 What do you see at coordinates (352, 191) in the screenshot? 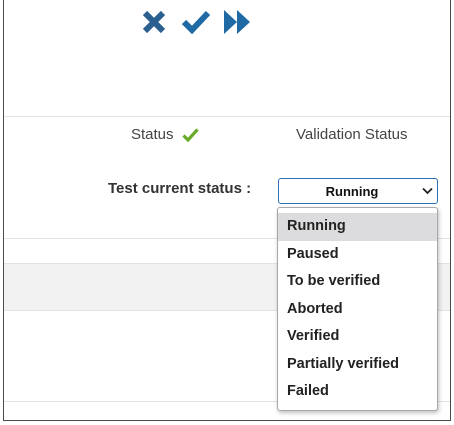
I see `select-value: Running` at bounding box center [352, 191].